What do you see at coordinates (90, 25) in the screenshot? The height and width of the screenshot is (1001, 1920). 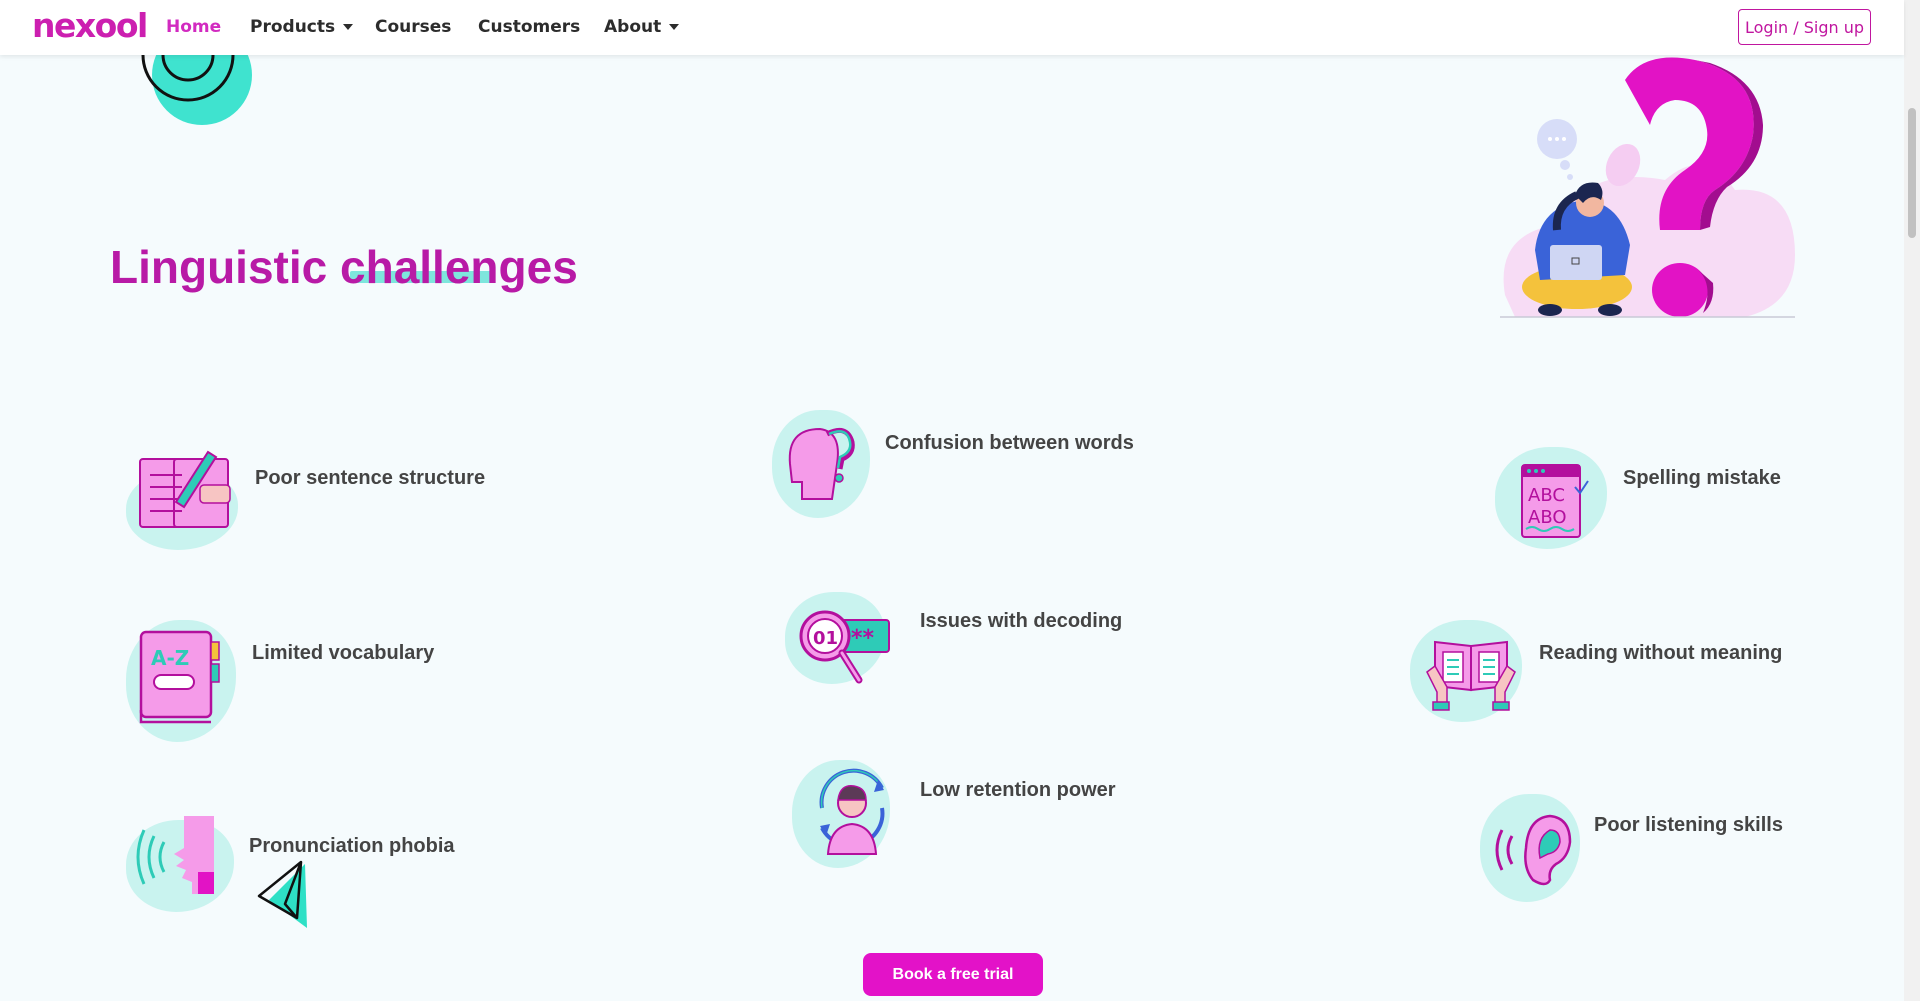 I see `brand-logo: nexool` at bounding box center [90, 25].